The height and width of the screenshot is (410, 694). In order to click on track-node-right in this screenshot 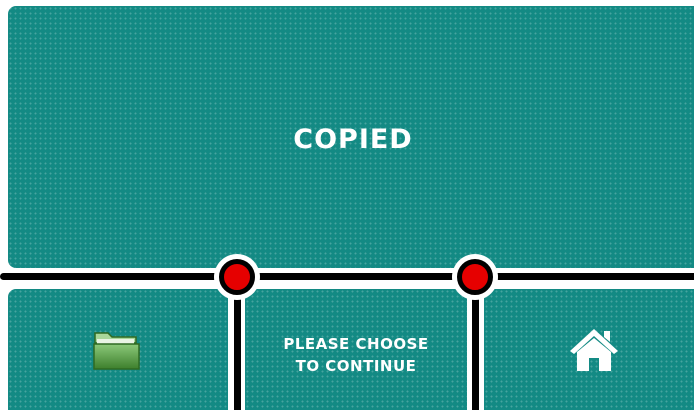, I will do `click(475, 277)`.